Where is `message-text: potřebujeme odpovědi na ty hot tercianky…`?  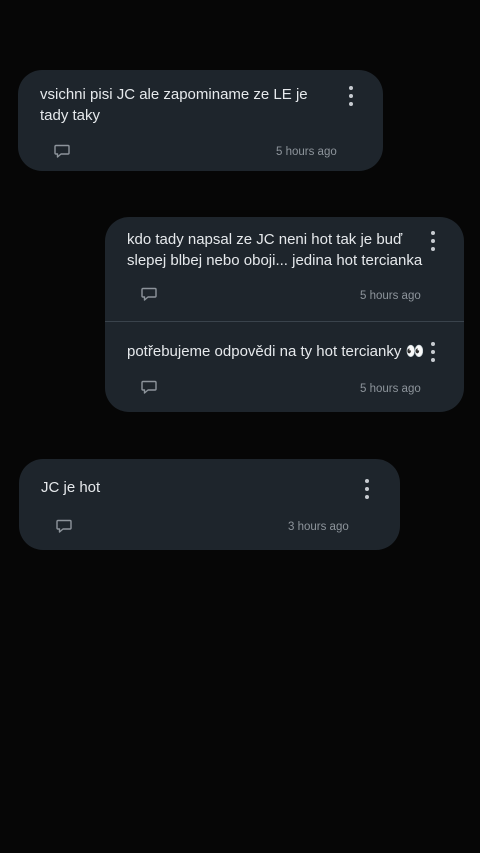 message-text: potřebujeme odpovědi na ty hot tercianky… is located at coordinates (276, 351).